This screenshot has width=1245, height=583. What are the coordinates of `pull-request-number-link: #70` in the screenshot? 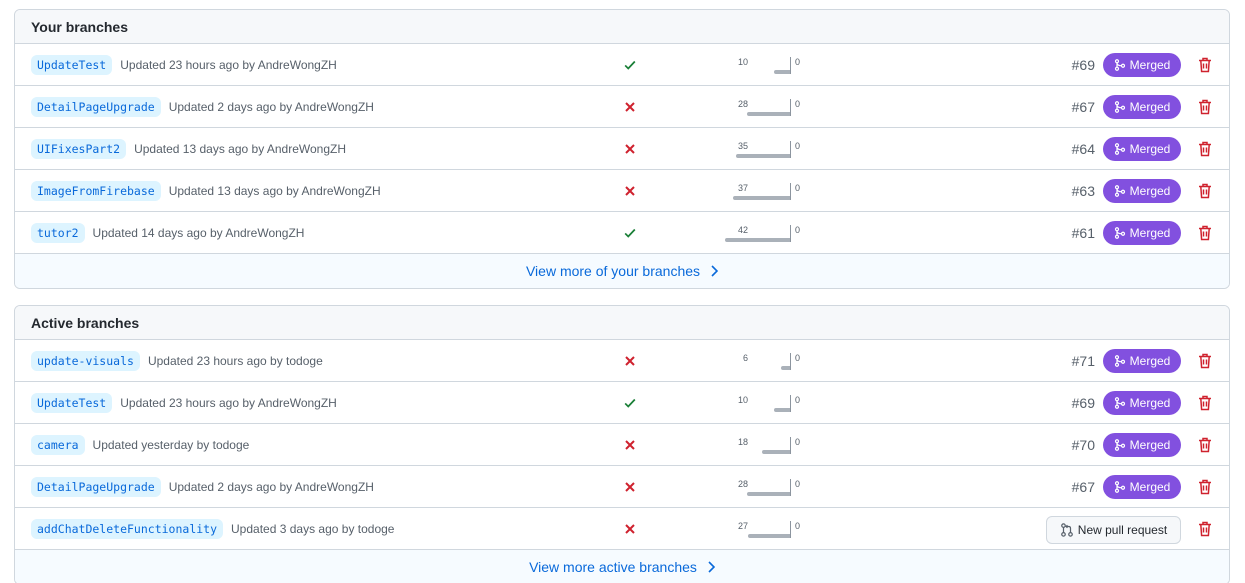 It's located at (1083, 444).